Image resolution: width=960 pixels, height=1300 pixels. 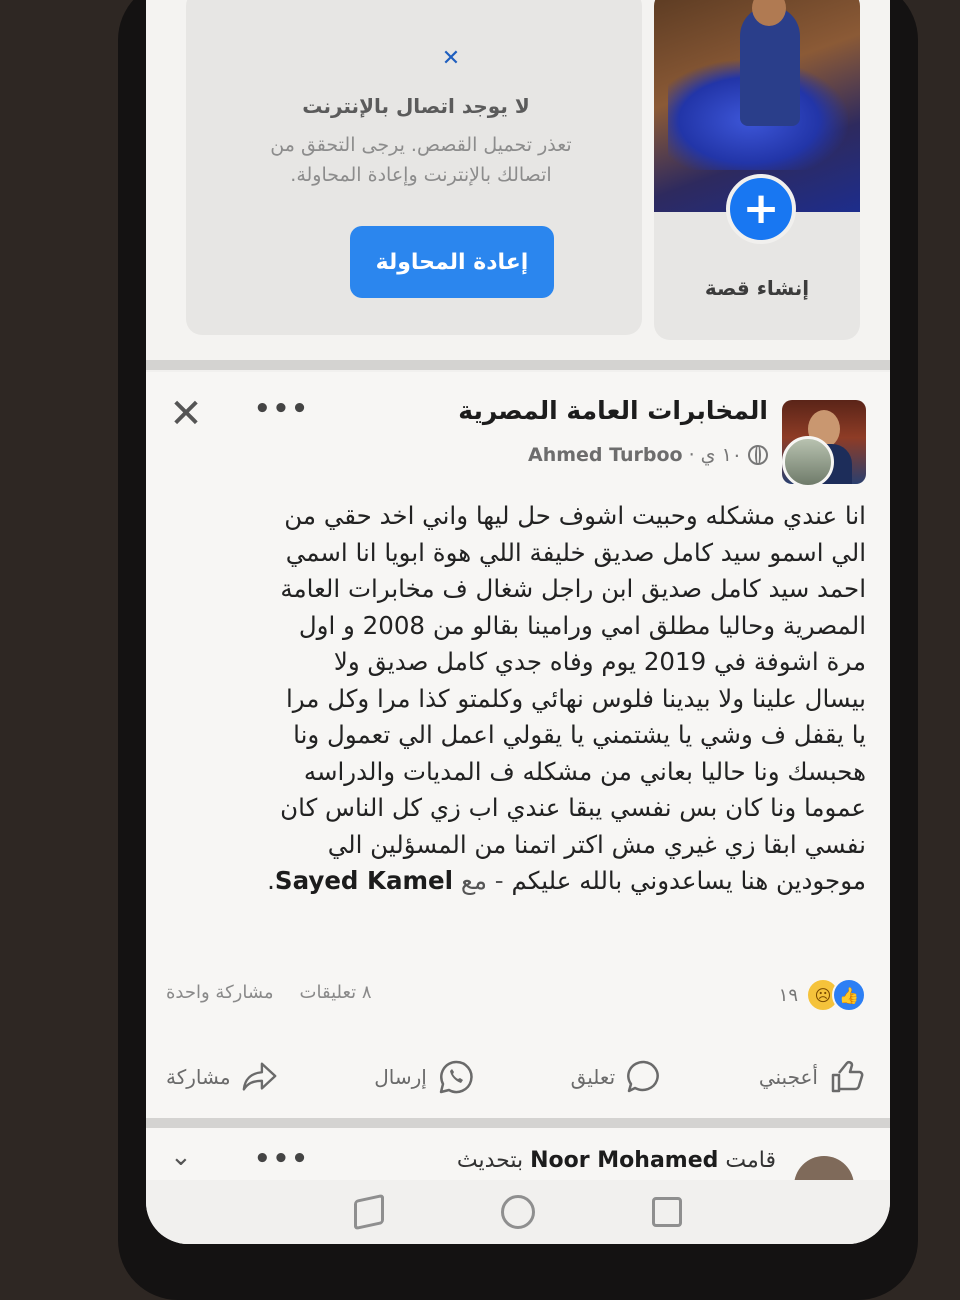 I want to click on engagement-counts: ٨ تعليقات مشاركة واحدة, so click(x=269, y=992).